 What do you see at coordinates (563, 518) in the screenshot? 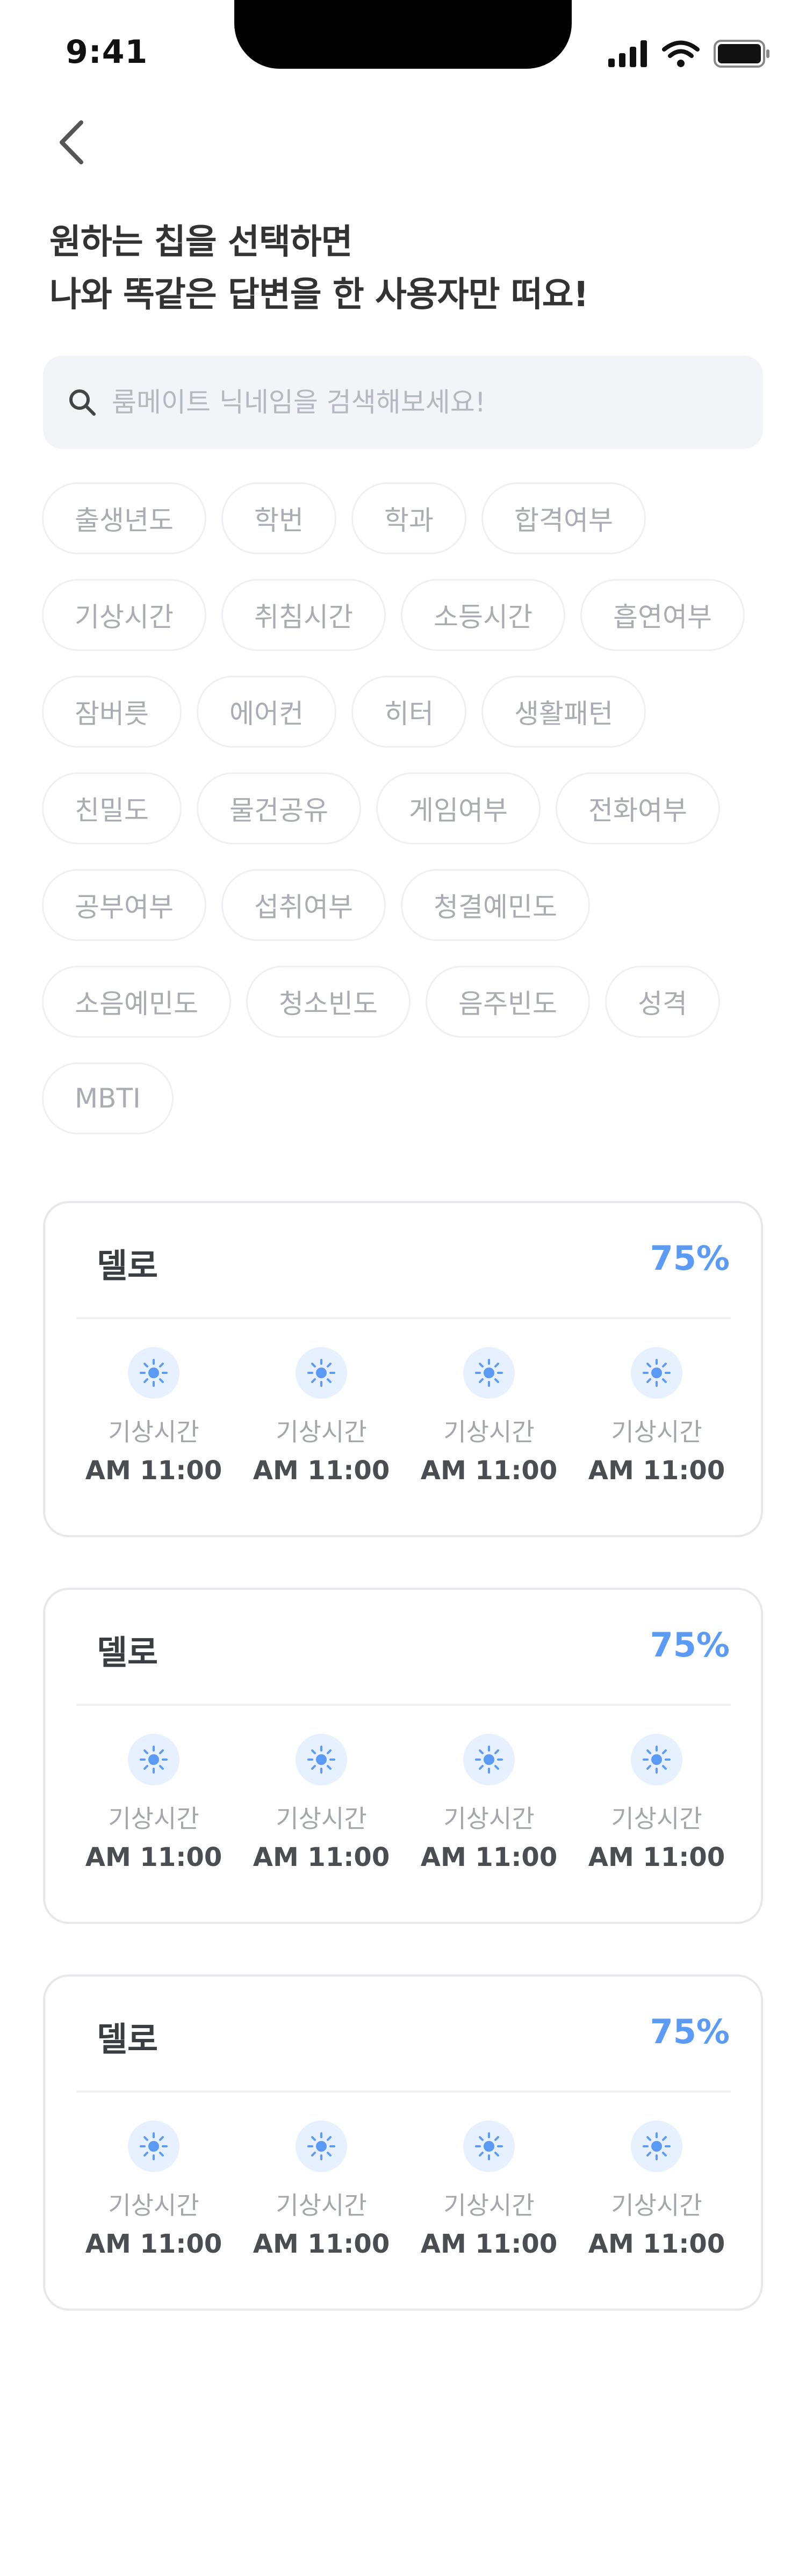
I see `filter-chip: 합격여부` at bounding box center [563, 518].